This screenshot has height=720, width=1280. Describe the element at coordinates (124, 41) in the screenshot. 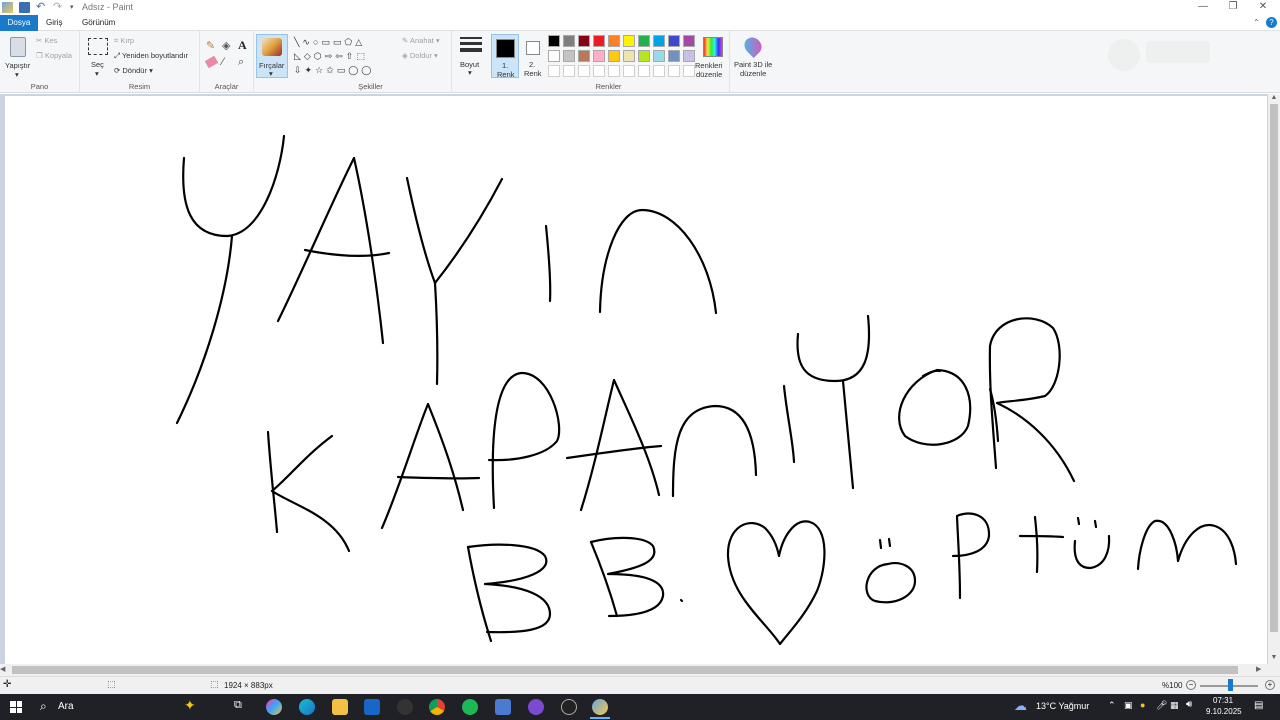

I see `crop-button: ⌗ Kırp` at that location.